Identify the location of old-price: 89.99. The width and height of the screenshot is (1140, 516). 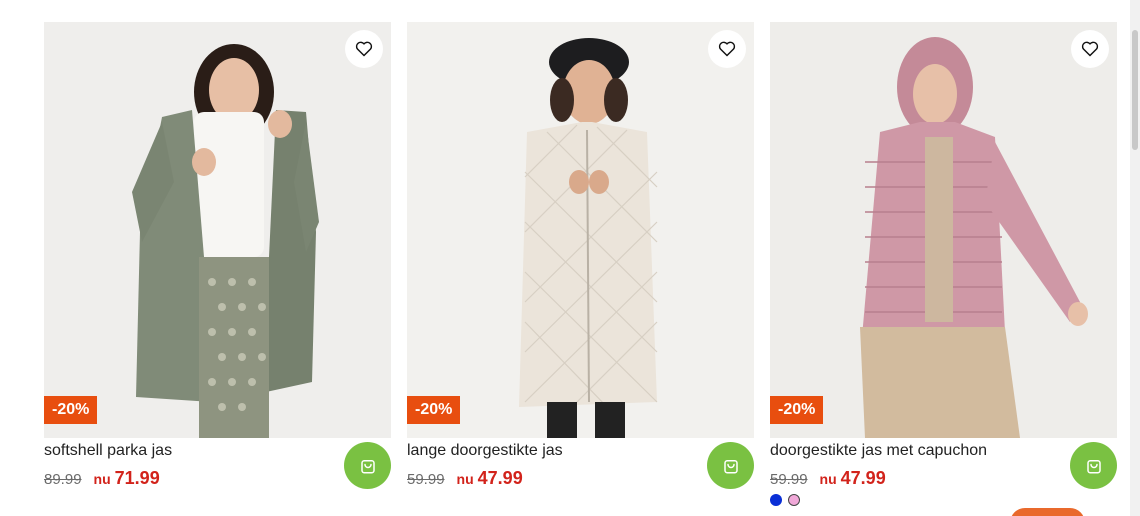
(63, 479).